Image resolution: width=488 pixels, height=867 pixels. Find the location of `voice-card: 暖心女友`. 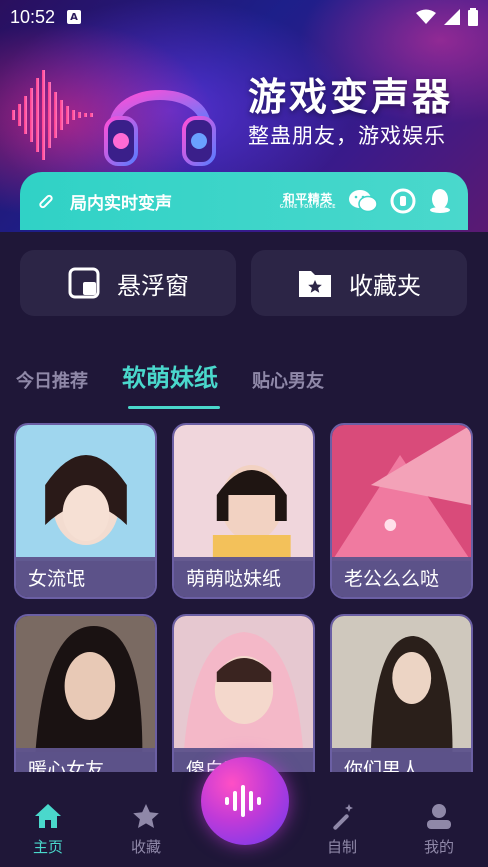

voice-card: 暖心女友 is located at coordinates (85, 702).